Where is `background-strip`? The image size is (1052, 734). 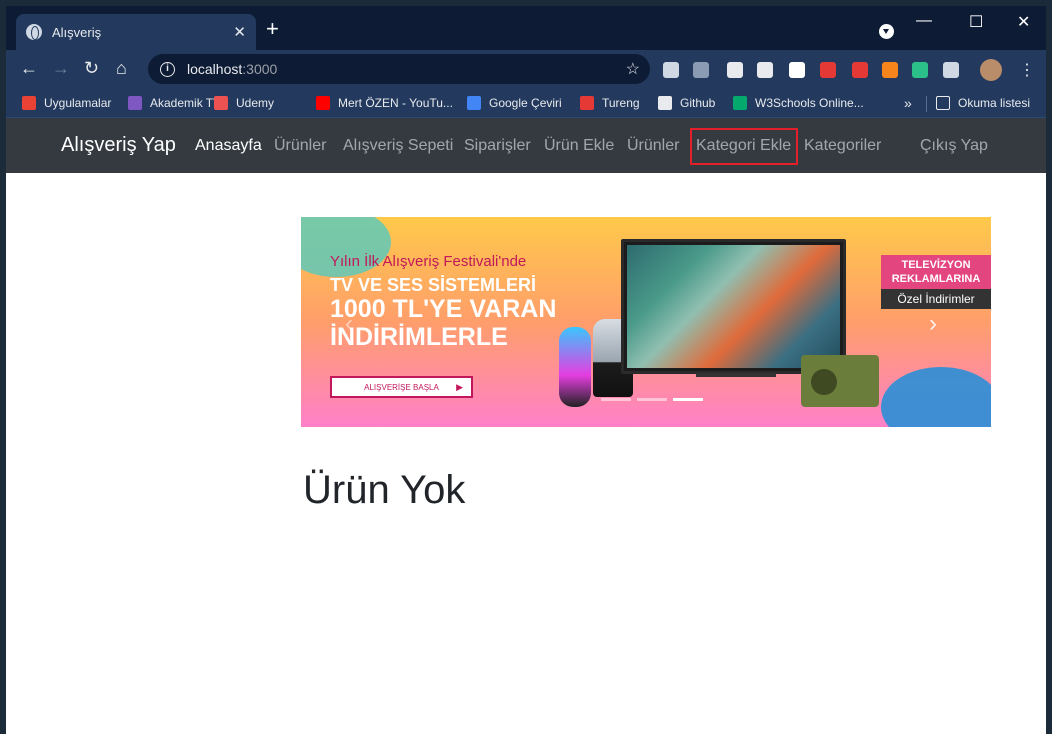
background-strip is located at coordinates (1049, 367).